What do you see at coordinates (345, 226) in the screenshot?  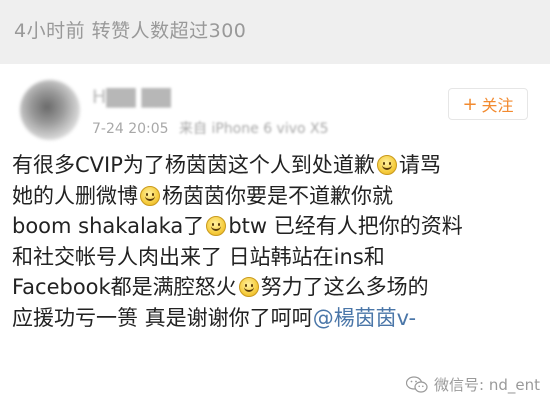 I see `post-text: btw 已经有人把你的资料` at bounding box center [345, 226].